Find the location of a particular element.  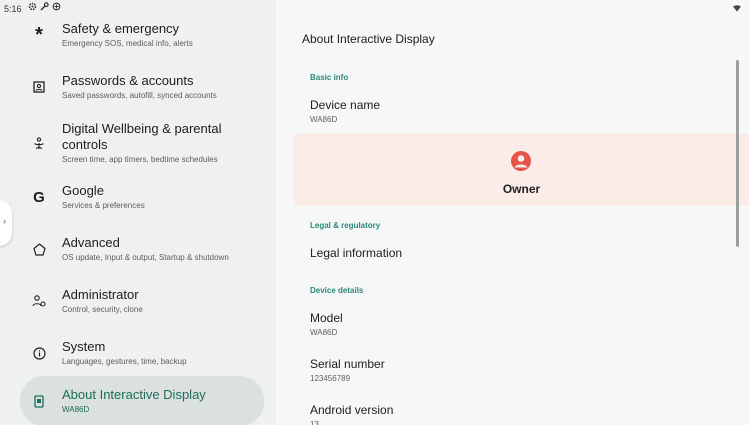

asterisk-icon: * is located at coordinates (39, 34).